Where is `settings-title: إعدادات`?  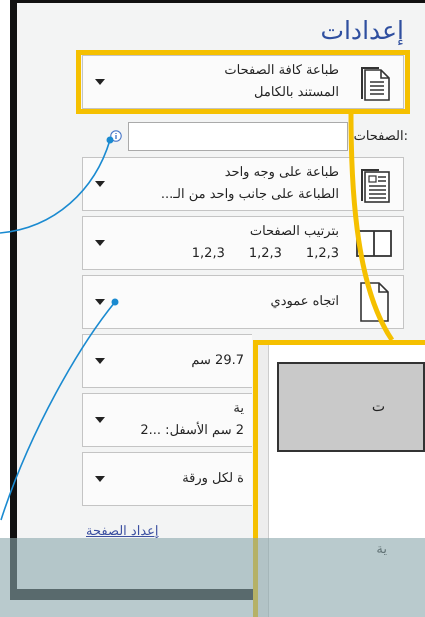 settings-title: إعدادات is located at coordinates (361, 31).